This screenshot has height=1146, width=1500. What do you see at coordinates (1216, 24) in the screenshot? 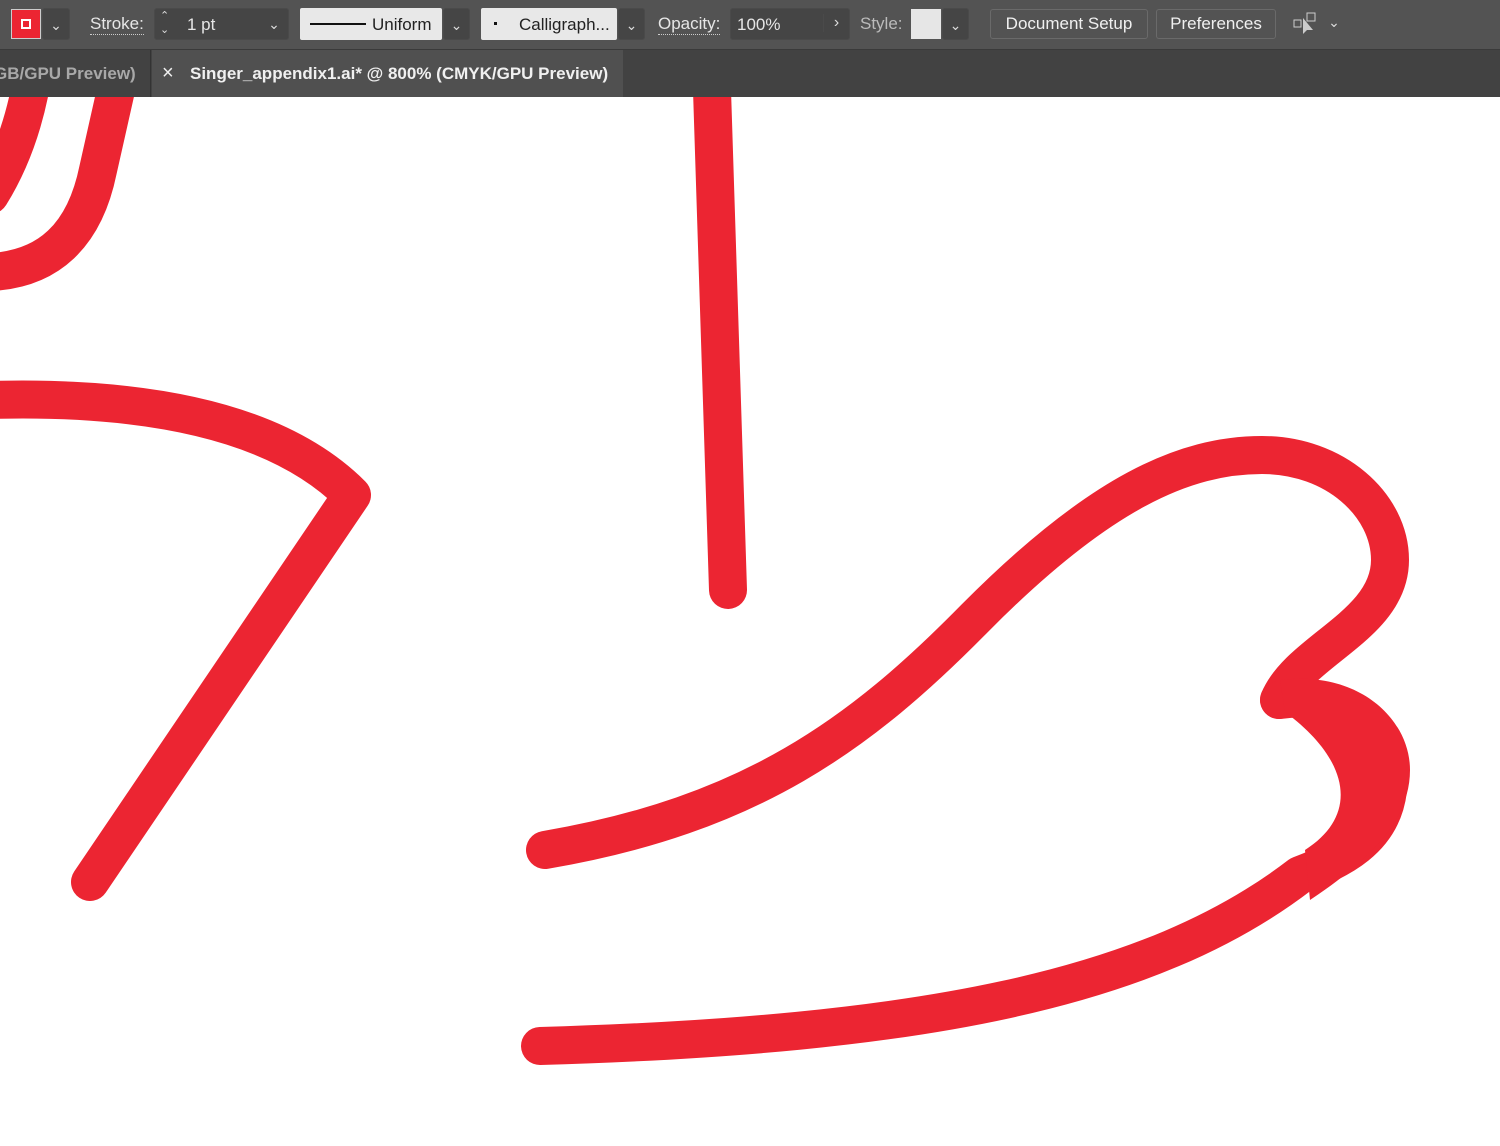
I see `preferences-button: Preferences` at bounding box center [1216, 24].